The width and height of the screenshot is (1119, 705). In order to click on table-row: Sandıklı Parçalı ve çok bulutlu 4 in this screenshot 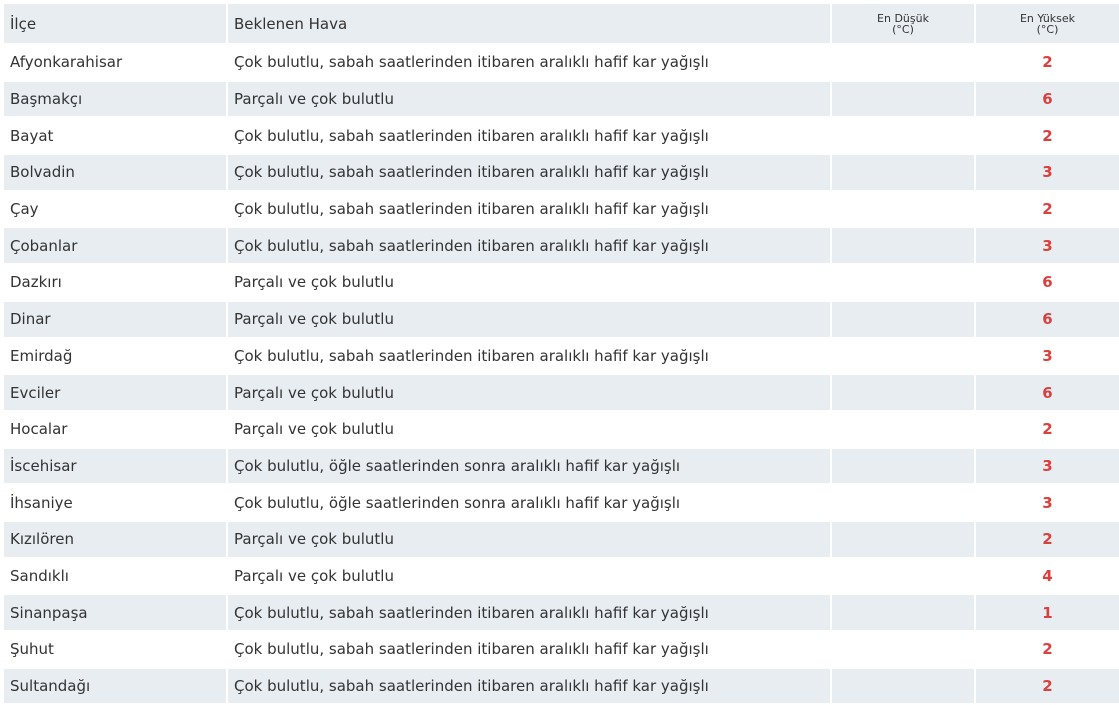, I will do `click(561, 576)`.